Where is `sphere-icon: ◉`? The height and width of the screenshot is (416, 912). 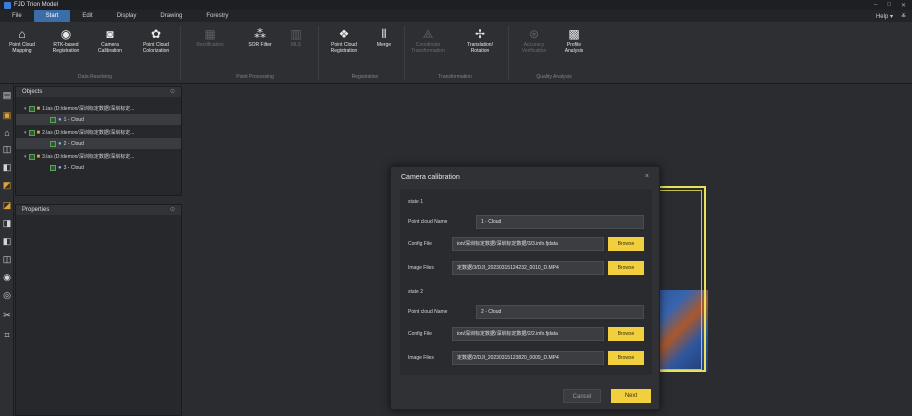 sphere-icon: ◉ is located at coordinates (7, 277).